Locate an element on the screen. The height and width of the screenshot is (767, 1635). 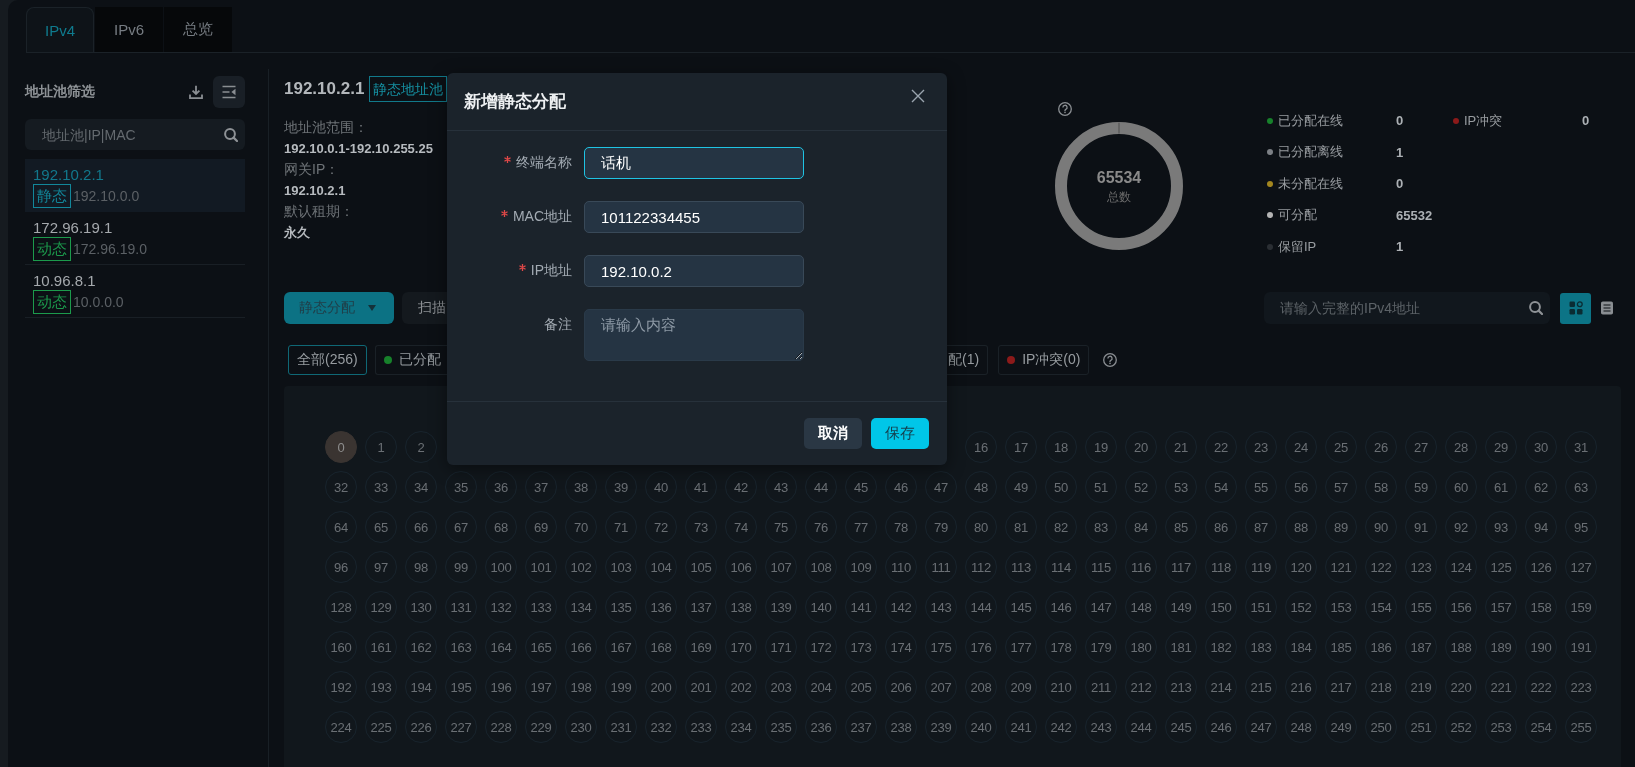
detail-label: 网关IP： is located at coordinates (312, 169).